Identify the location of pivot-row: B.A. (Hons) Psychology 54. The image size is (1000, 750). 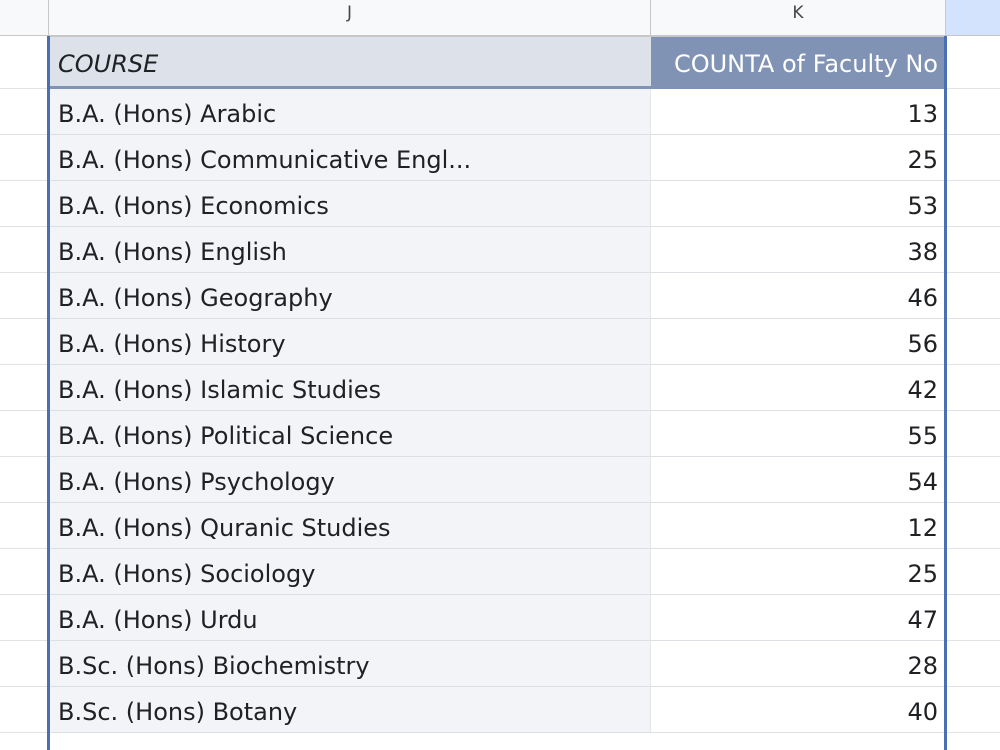
(497, 480).